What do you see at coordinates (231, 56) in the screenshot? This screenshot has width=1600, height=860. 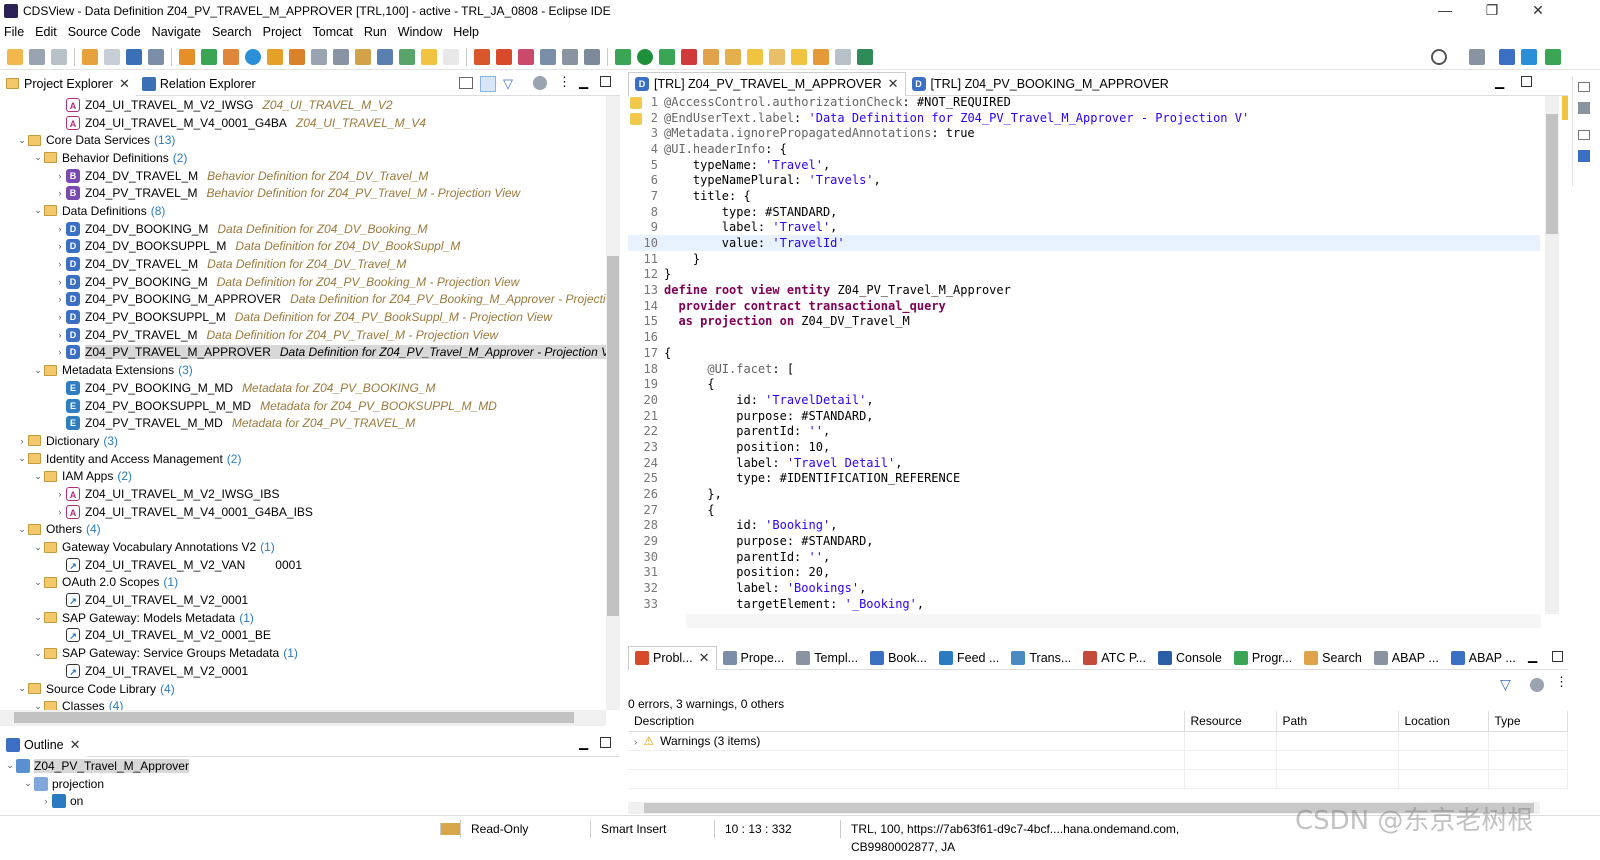 I see `activate-all-icon` at bounding box center [231, 56].